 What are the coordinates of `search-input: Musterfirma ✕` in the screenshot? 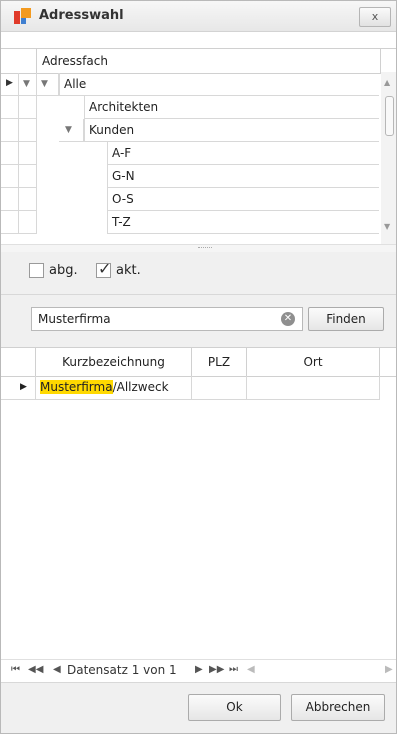 It's located at (167, 319).